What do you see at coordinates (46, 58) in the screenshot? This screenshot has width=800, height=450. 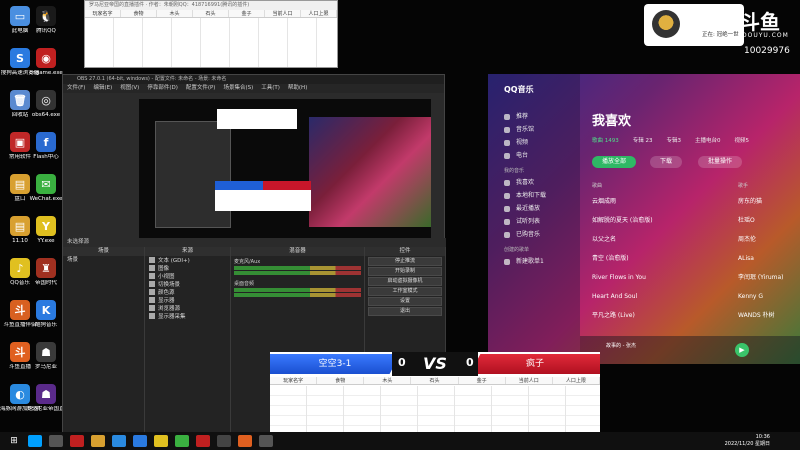 I see `app-icon: ◉` at bounding box center [46, 58].